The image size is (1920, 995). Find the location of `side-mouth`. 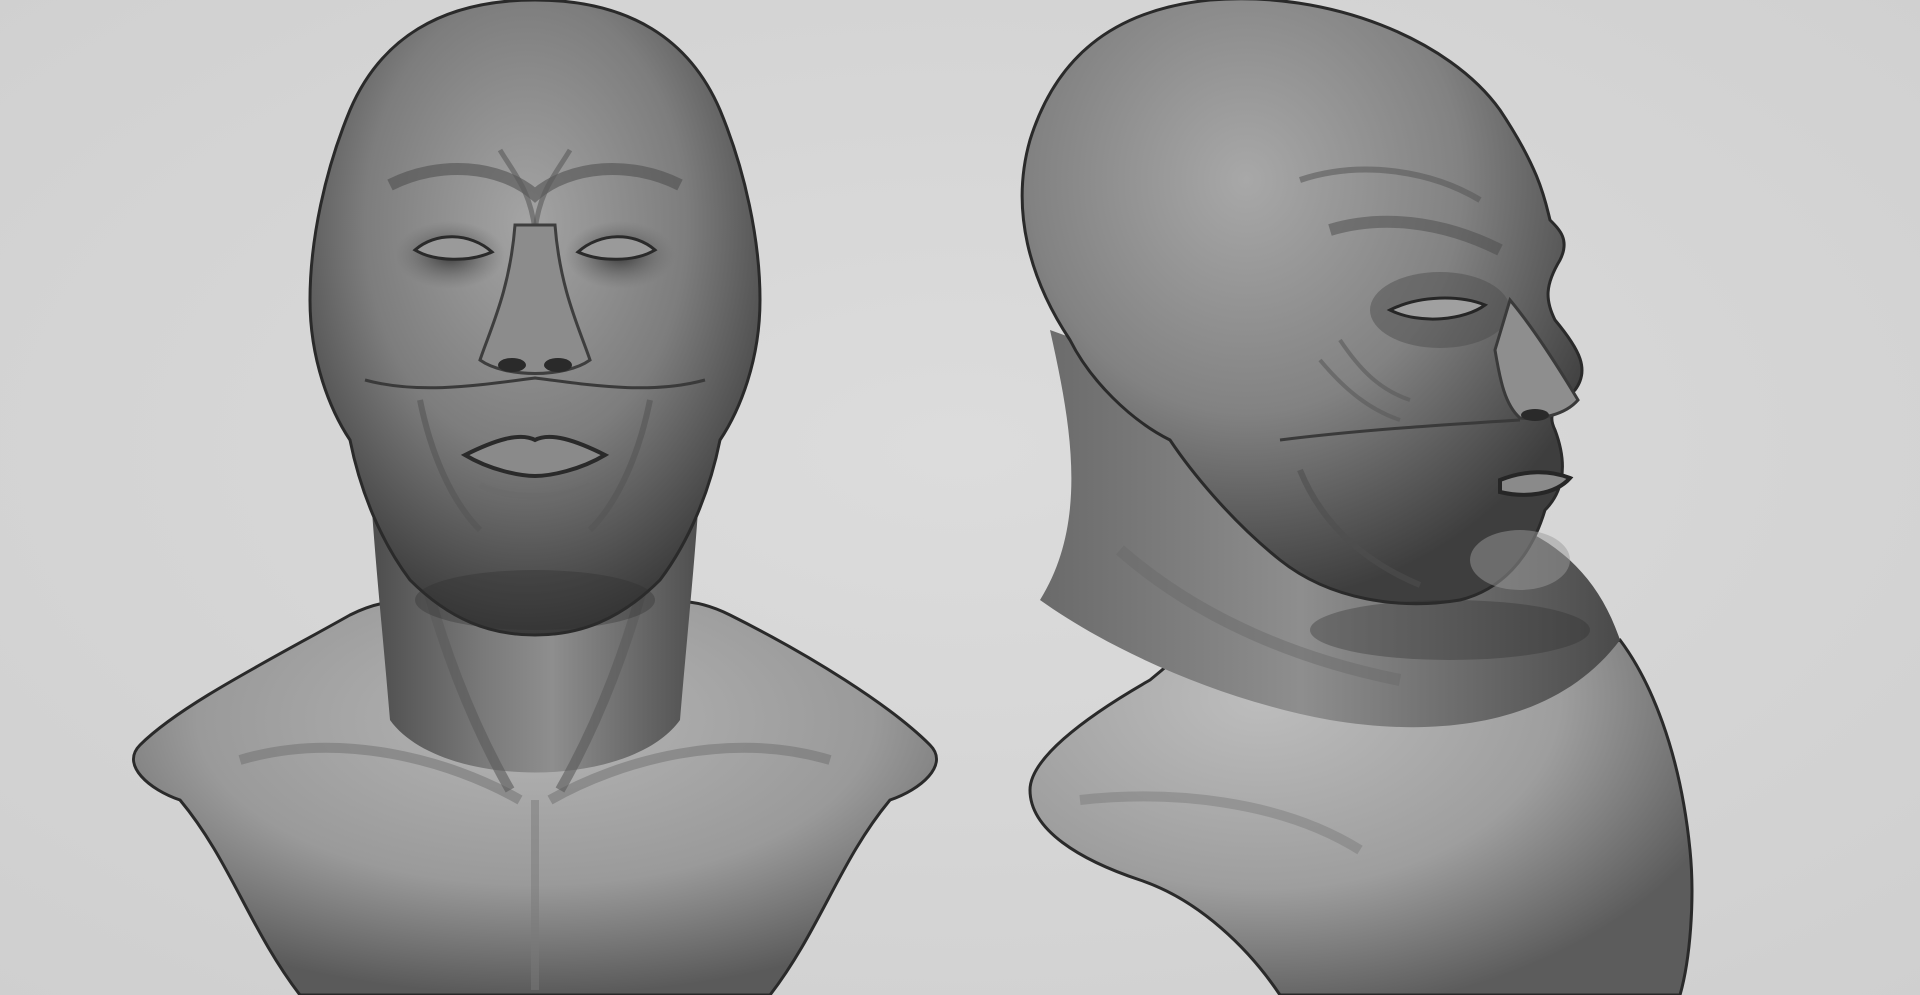

side-mouth is located at coordinates (1536, 483).